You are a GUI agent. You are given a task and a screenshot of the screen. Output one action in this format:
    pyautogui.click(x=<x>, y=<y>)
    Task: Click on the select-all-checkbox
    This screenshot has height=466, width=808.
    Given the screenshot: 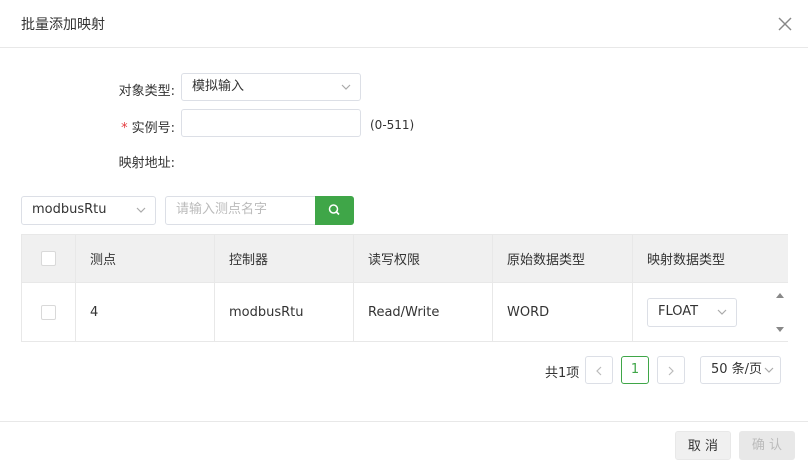 What is the action you would take?
    pyautogui.click(x=48, y=258)
    